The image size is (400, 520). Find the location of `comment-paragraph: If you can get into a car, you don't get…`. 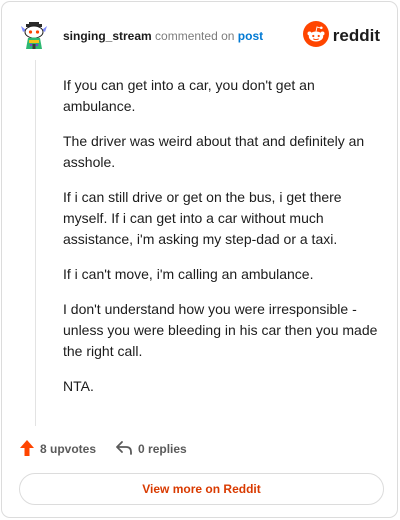

comment-paragraph: If you can get into a car, you don't get… is located at coordinates (189, 95).